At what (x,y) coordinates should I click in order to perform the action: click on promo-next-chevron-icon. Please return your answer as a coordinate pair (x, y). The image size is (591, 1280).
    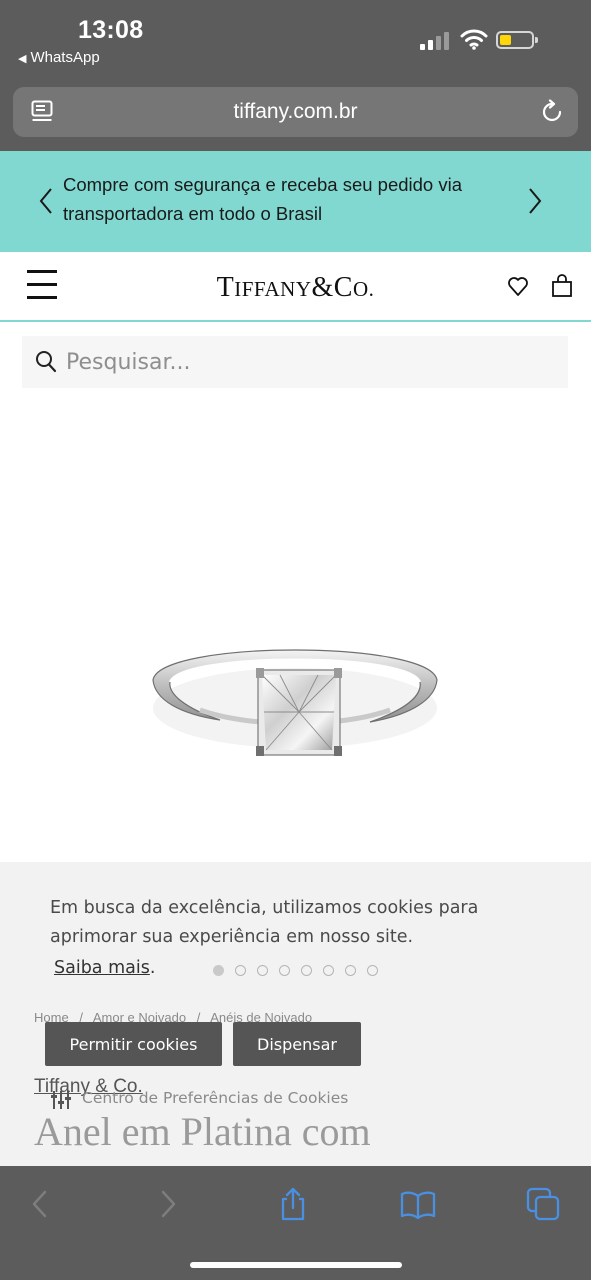
    Looking at the image, I should click on (535, 201).